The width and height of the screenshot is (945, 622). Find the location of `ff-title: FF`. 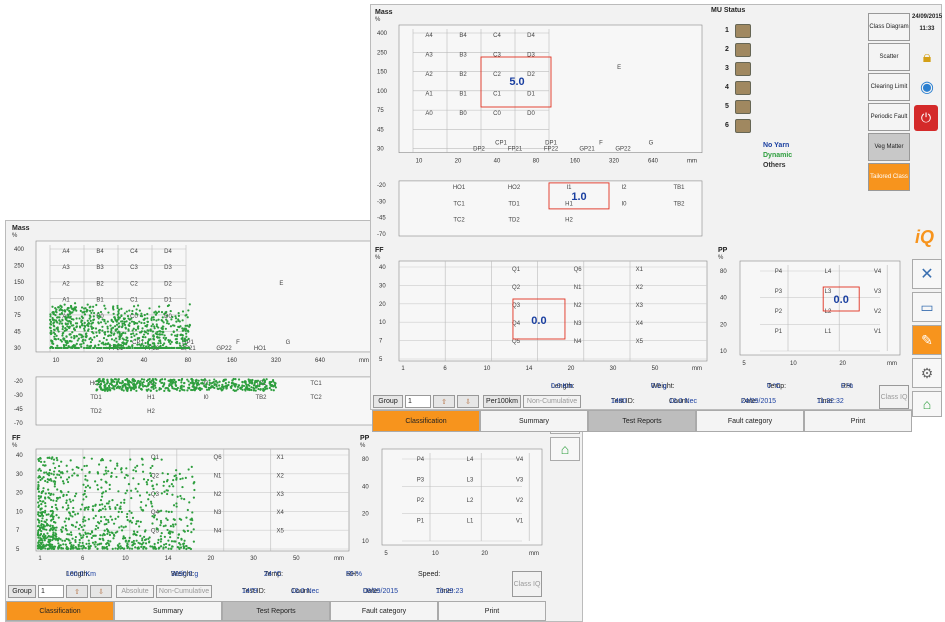

ff-title: FF is located at coordinates (379, 250).